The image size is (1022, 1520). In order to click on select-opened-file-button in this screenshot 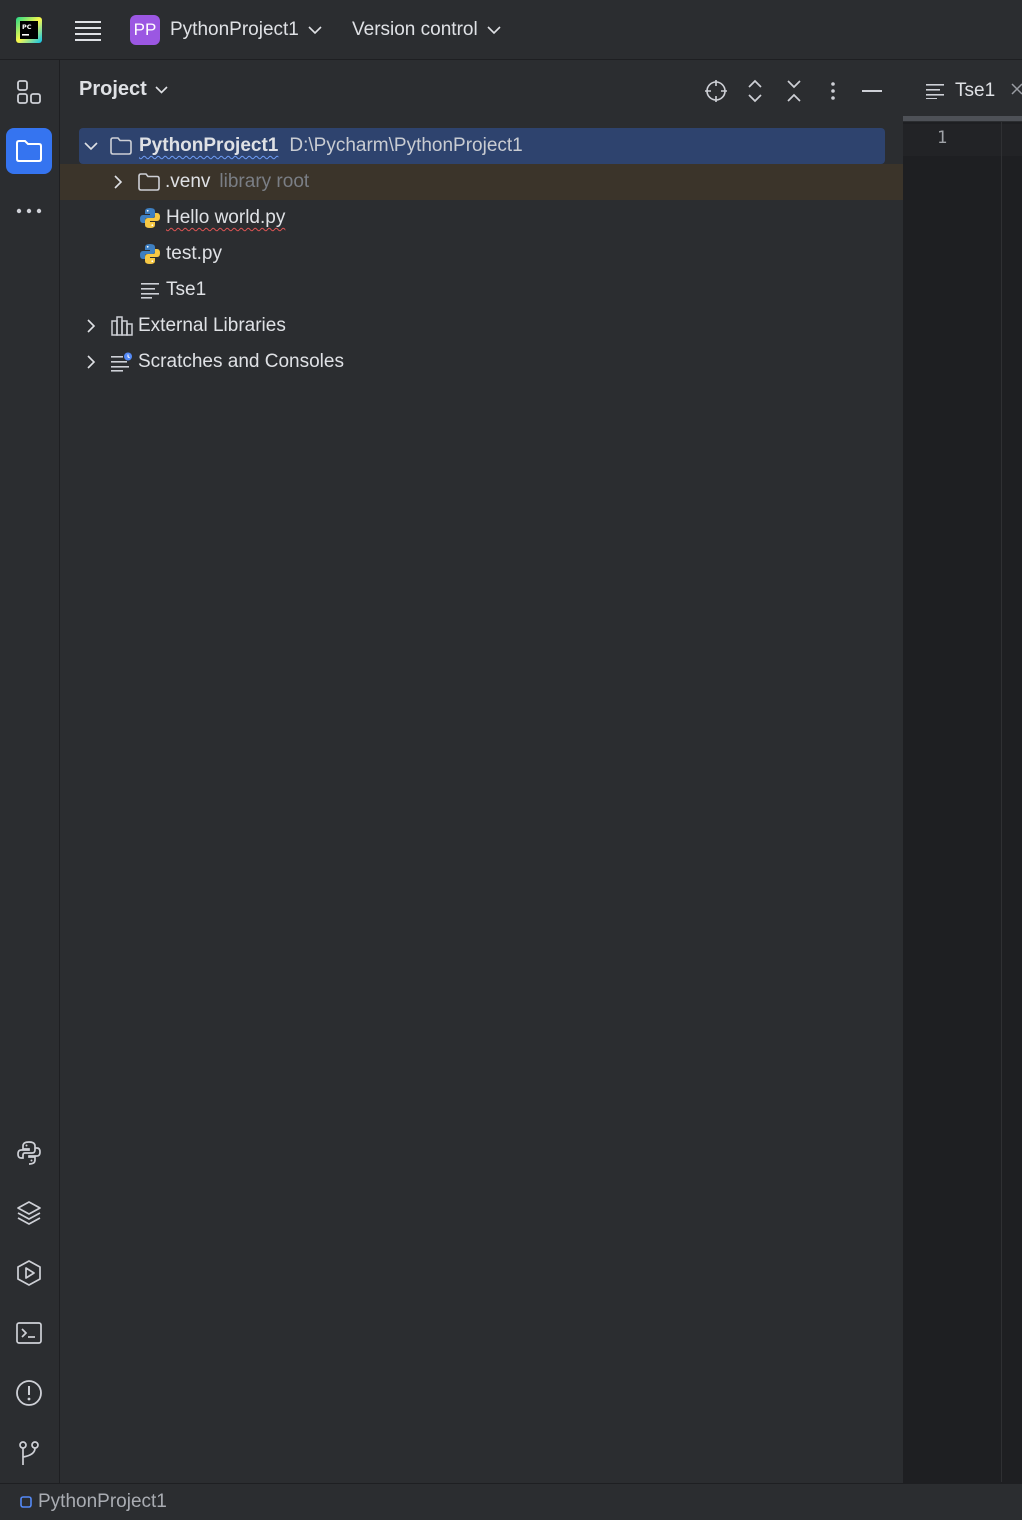, I will do `click(716, 91)`.